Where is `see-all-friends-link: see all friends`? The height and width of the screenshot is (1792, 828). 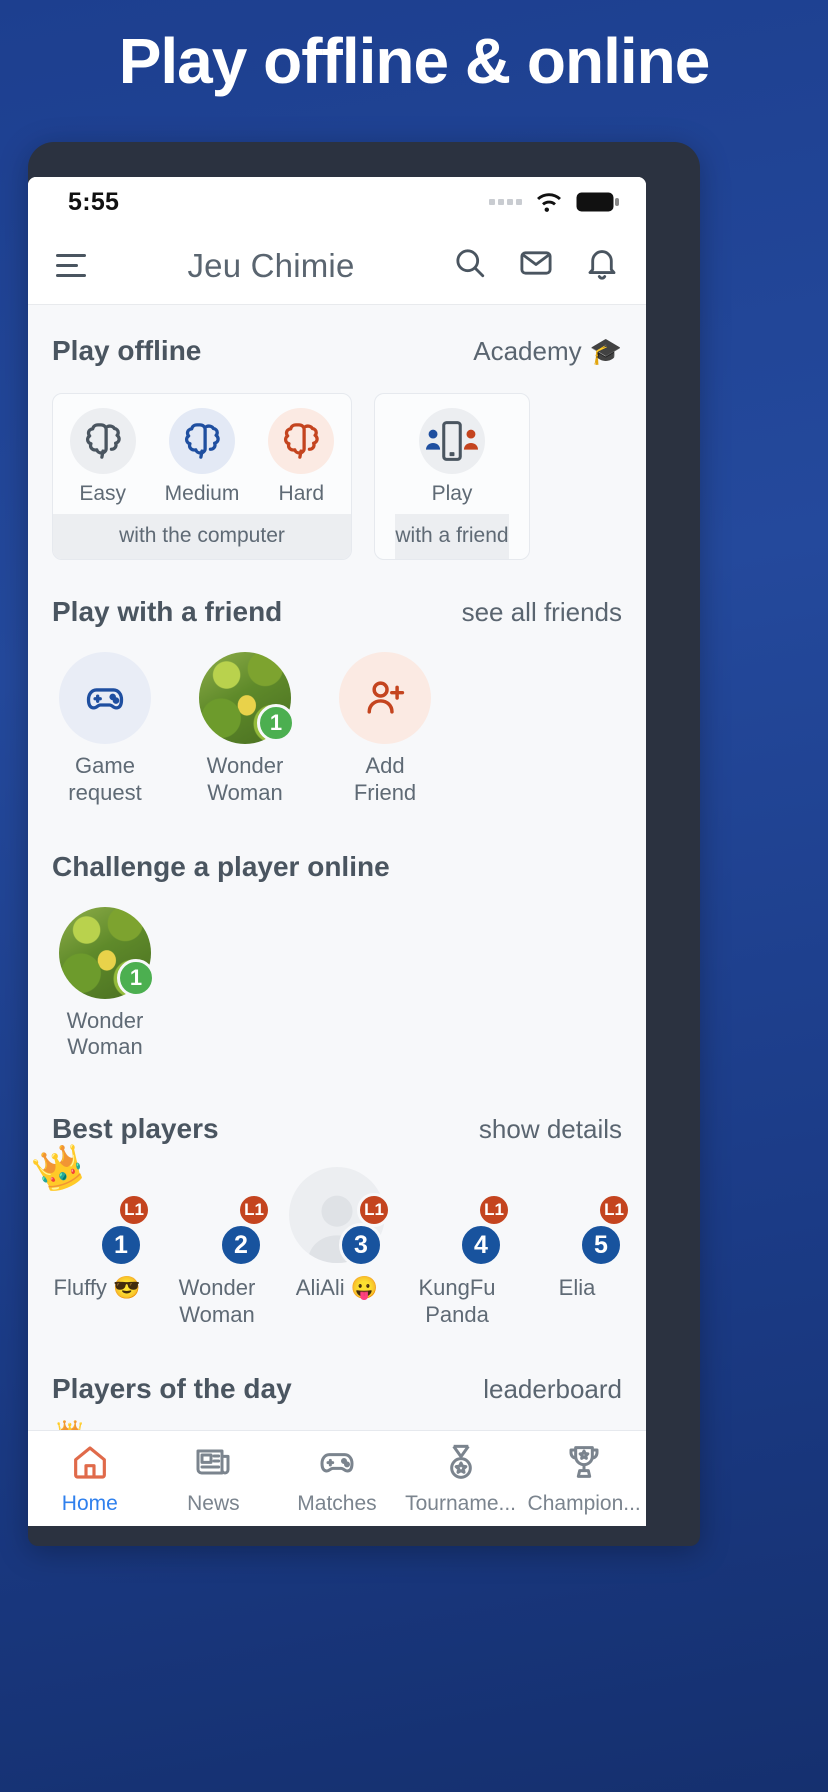
see-all-friends-link: see all friends is located at coordinates (542, 612).